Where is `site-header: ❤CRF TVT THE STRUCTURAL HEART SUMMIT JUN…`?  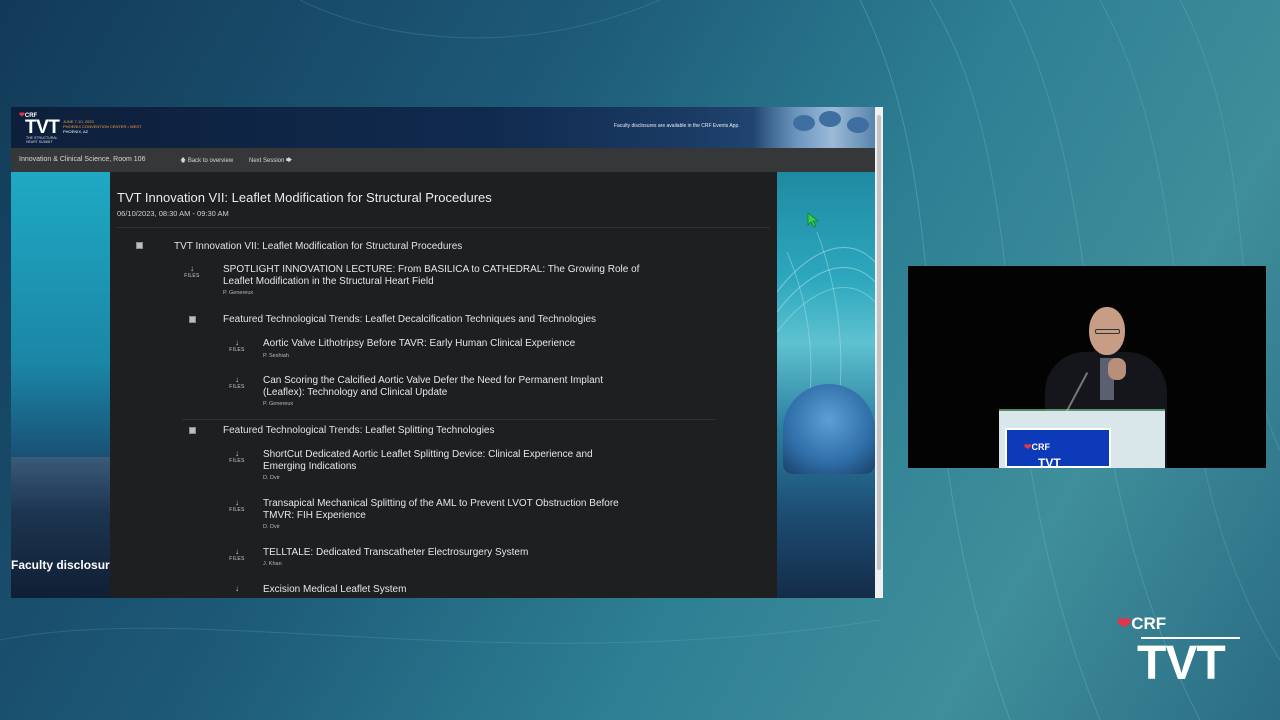 site-header: ❤CRF TVT THE STRUCTURAL HEART SUMMIT JUN… is located at coordinates (443, 127).